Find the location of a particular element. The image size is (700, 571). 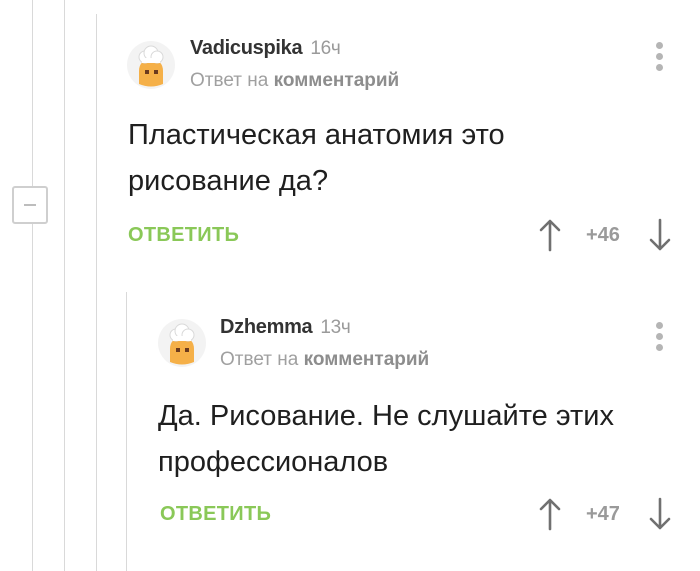

reply-button: ОТВЕТИТЬ is located at coordinates (215, 514).